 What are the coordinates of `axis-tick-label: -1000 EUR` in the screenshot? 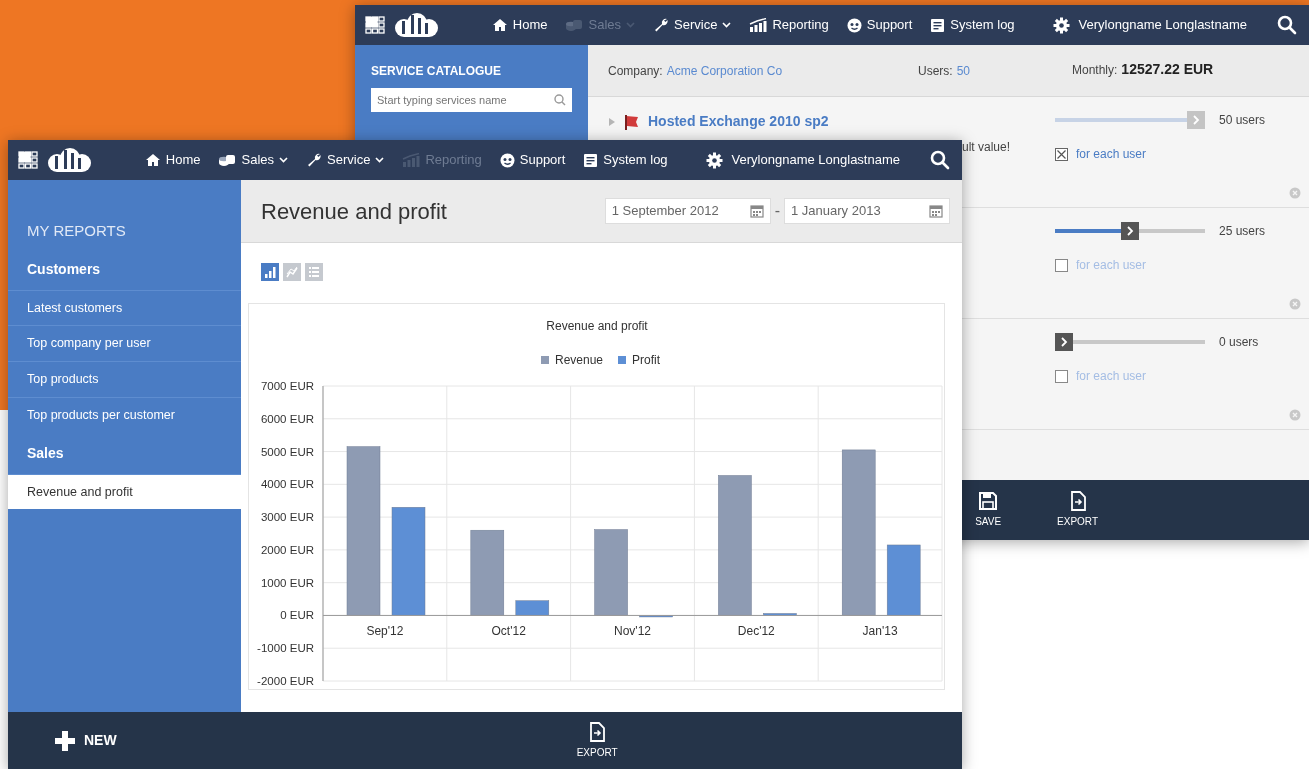 It's located at (285, 648).